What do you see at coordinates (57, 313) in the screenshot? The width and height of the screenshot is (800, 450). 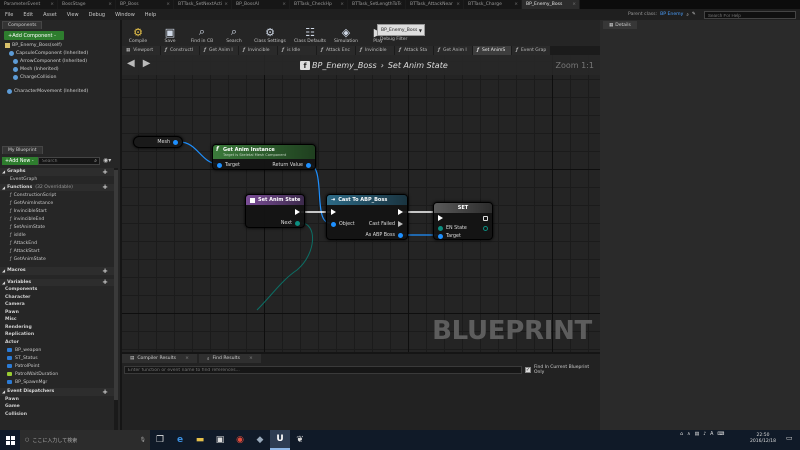 I see `variable-group: Pawn` at bounding box center [57, 313].